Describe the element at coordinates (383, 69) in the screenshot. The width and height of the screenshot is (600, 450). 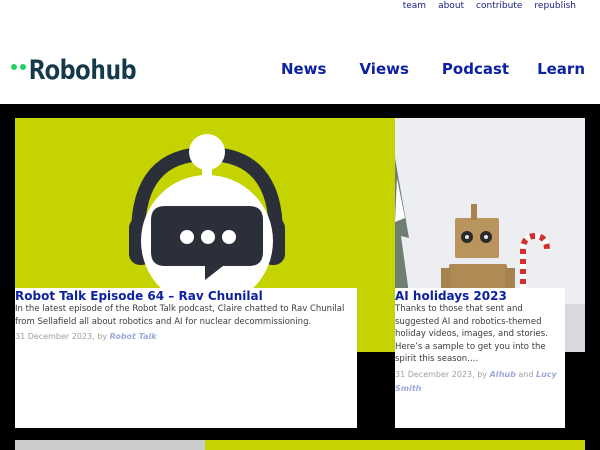
I see `nav-views: Views` at that location.